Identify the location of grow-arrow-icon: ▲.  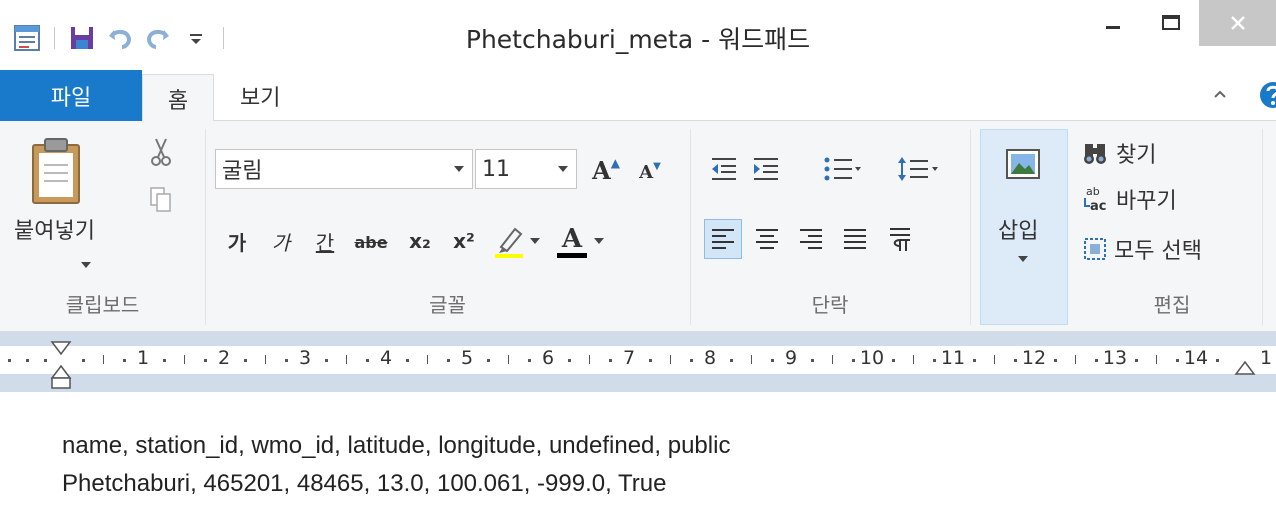
(615, 163).